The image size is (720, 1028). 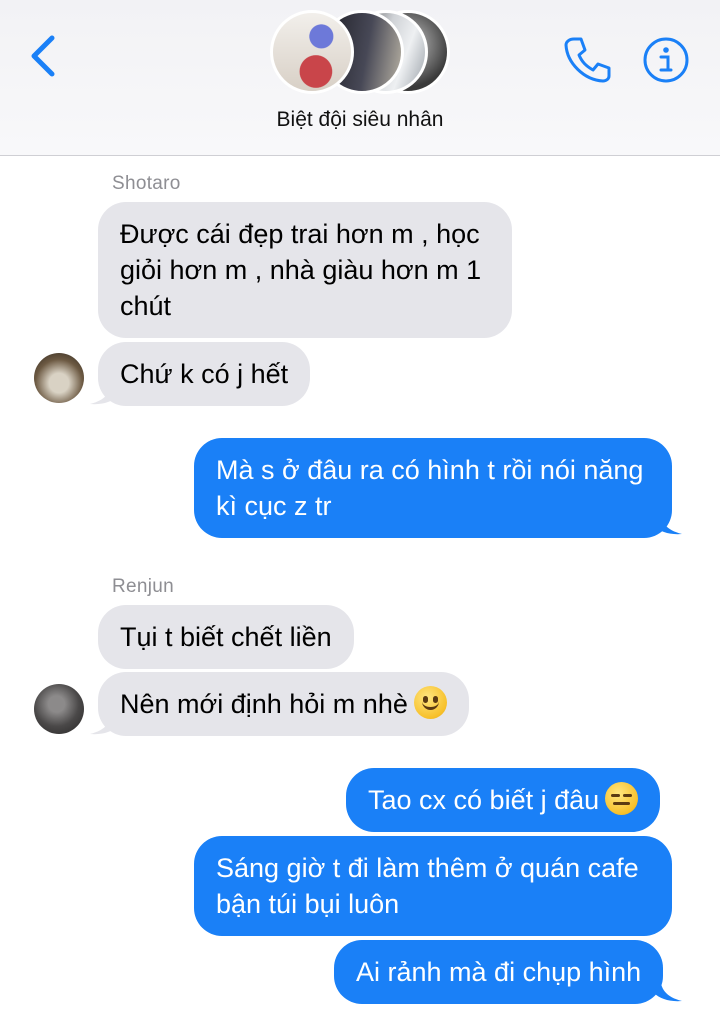 What do you see at coordinates (204, 374) in the screenshot?
I see `incoming-message: Chứ k có j hết` at bounding box center [204, 374].